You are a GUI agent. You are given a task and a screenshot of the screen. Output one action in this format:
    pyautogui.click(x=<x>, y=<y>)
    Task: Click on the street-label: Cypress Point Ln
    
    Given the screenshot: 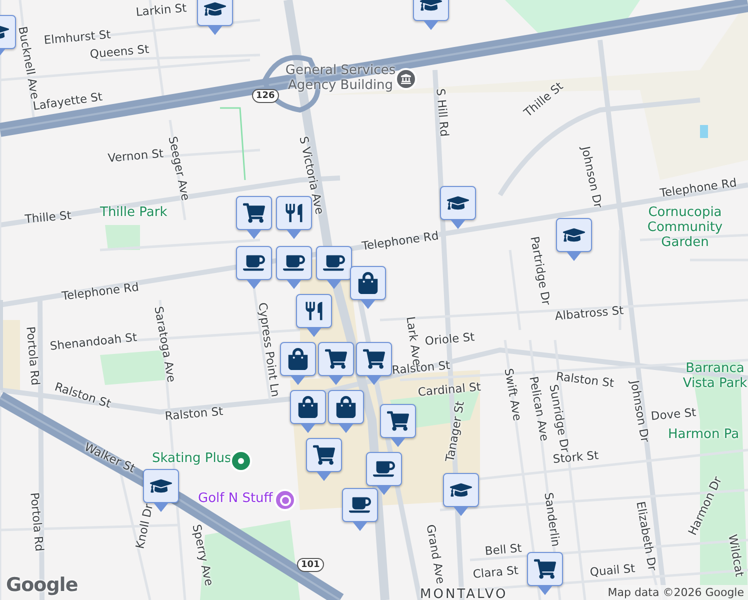 What is the action you would take?
    pyautogui.click(x=268, y=350)
    